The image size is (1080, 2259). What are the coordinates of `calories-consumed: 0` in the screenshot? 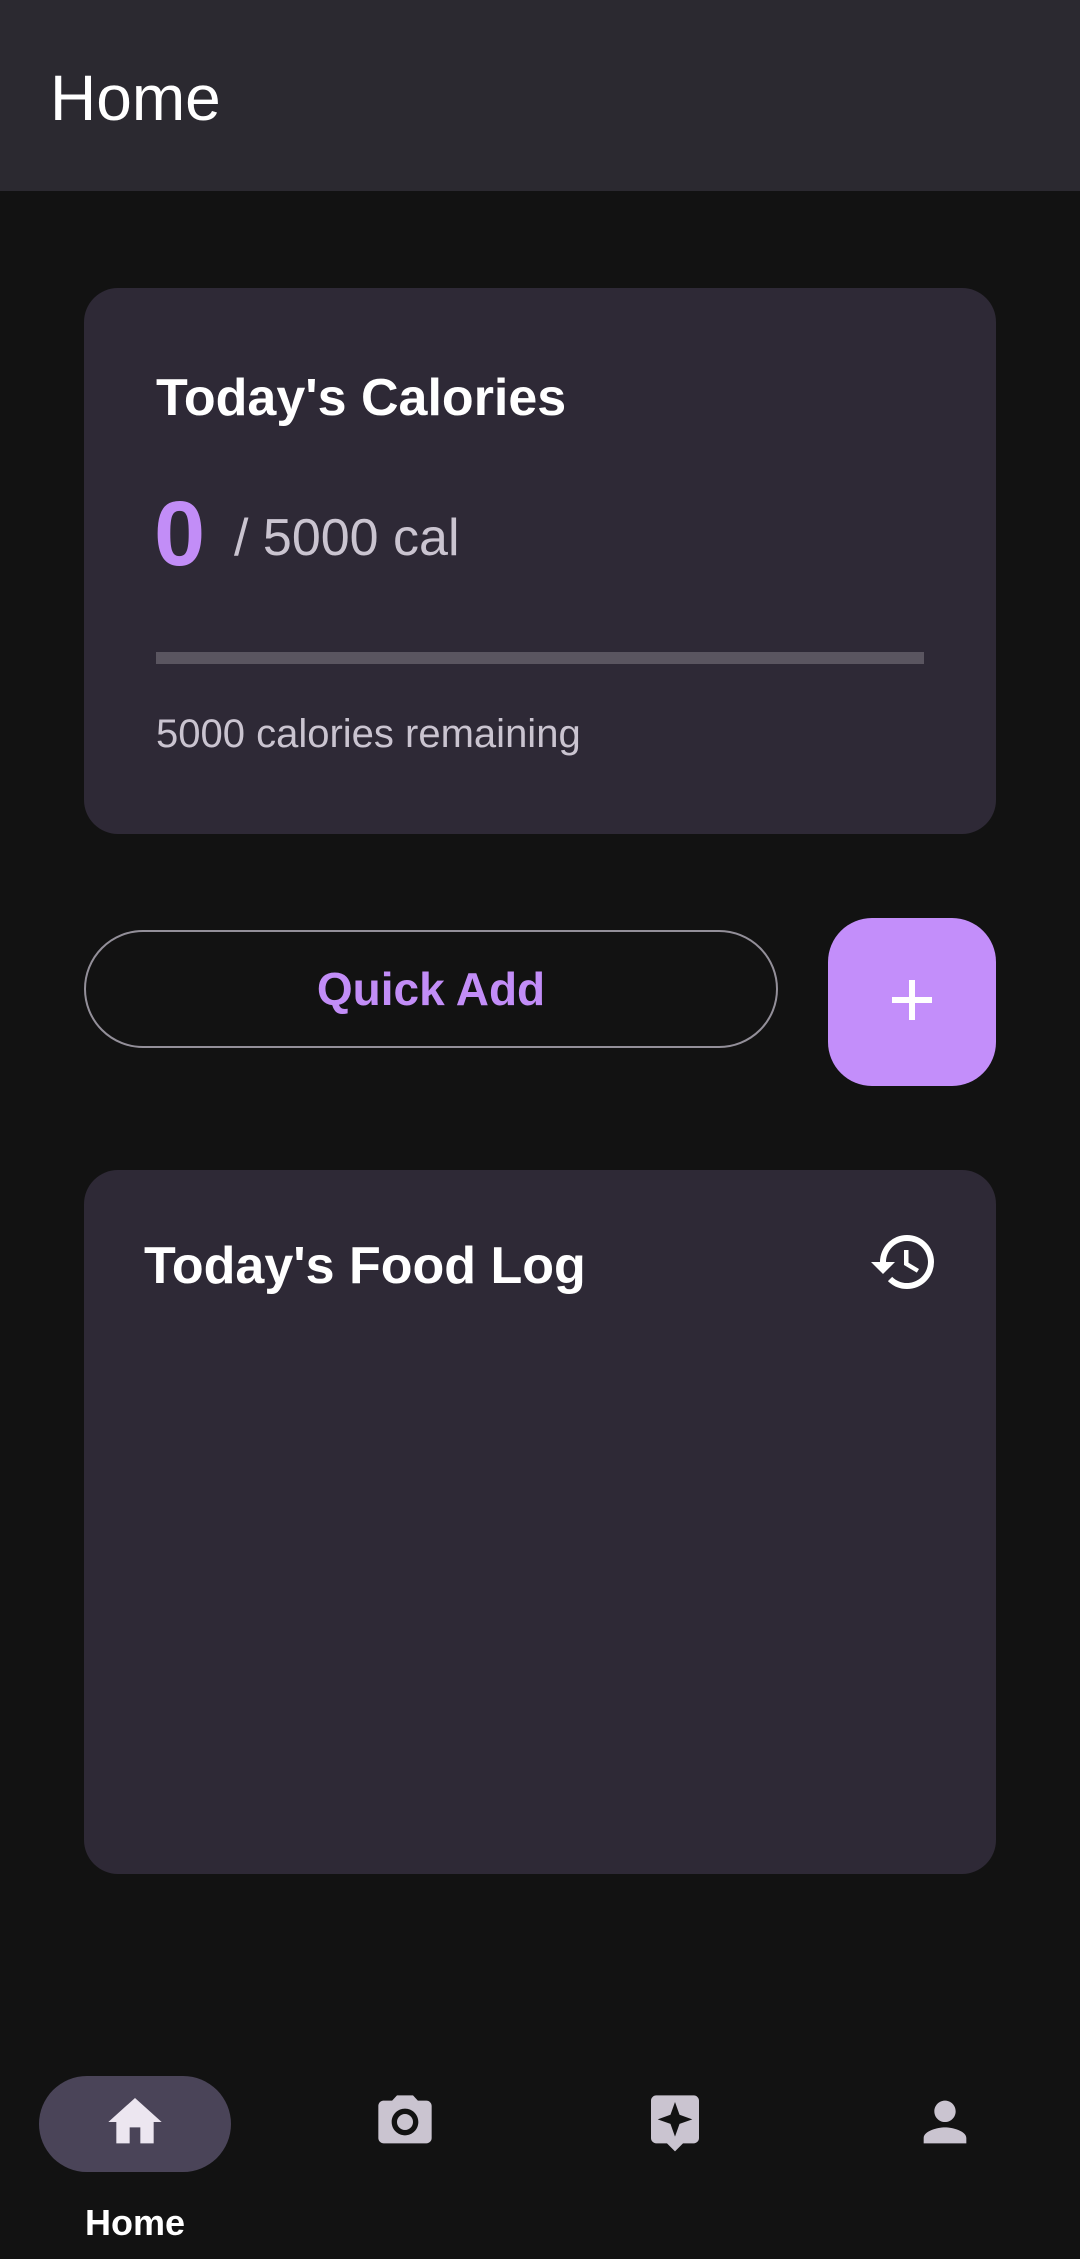 It's located at (180, 534).